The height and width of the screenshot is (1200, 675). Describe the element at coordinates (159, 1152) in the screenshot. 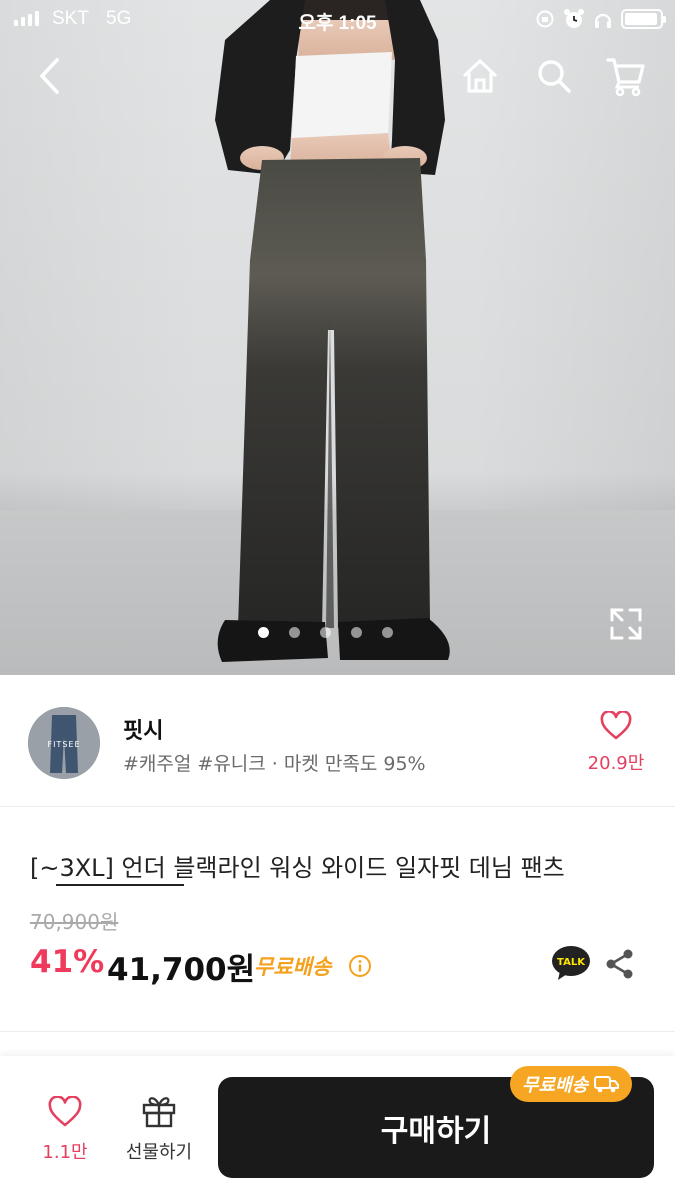

I see `gift-label: 선물하기` at that location.